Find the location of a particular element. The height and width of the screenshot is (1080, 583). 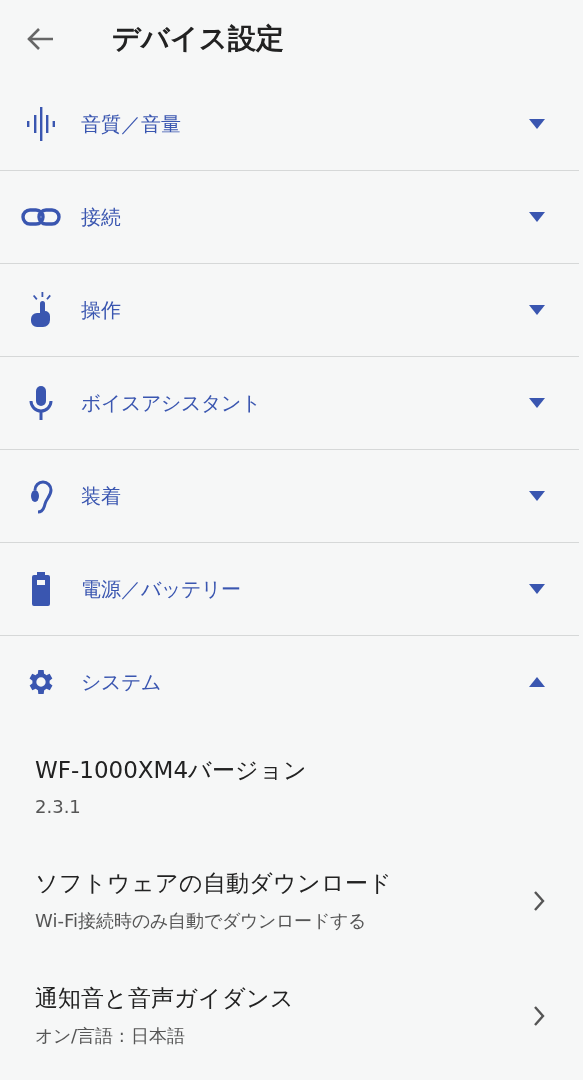

ear-icon is located at coordinates (41, 496).